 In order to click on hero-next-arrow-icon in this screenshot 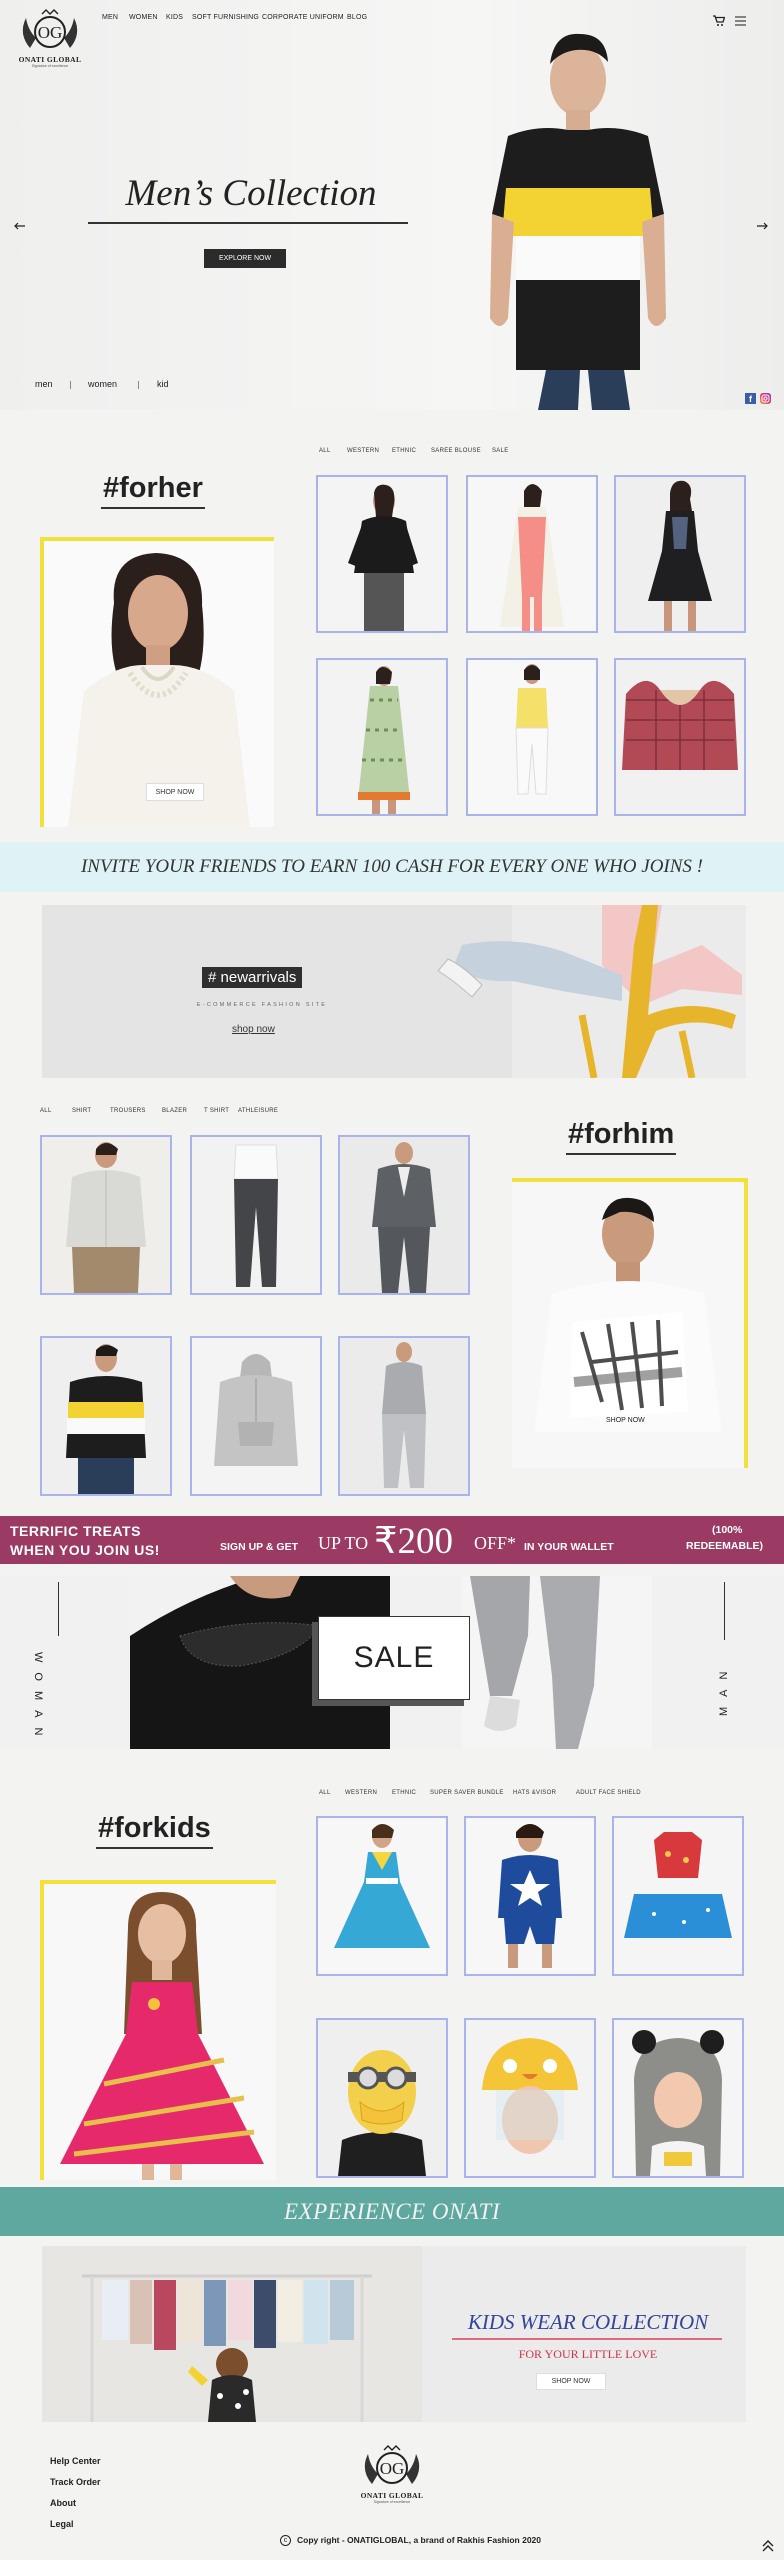, I will do `click(762, 226)`.